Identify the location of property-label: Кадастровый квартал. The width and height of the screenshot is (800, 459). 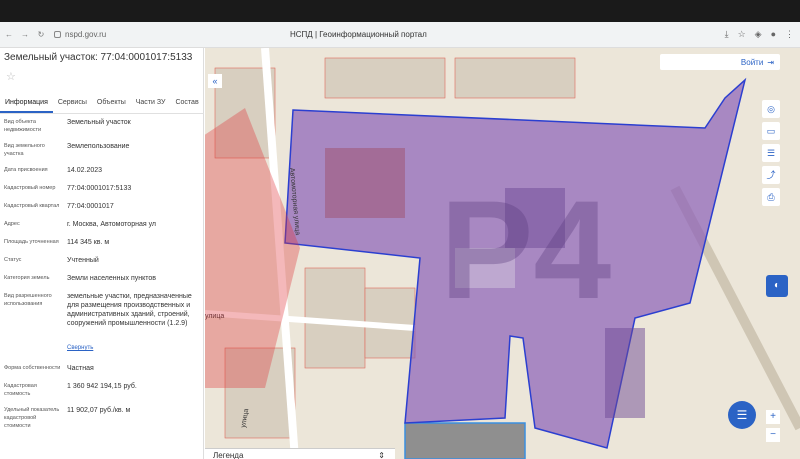
(32, 206).